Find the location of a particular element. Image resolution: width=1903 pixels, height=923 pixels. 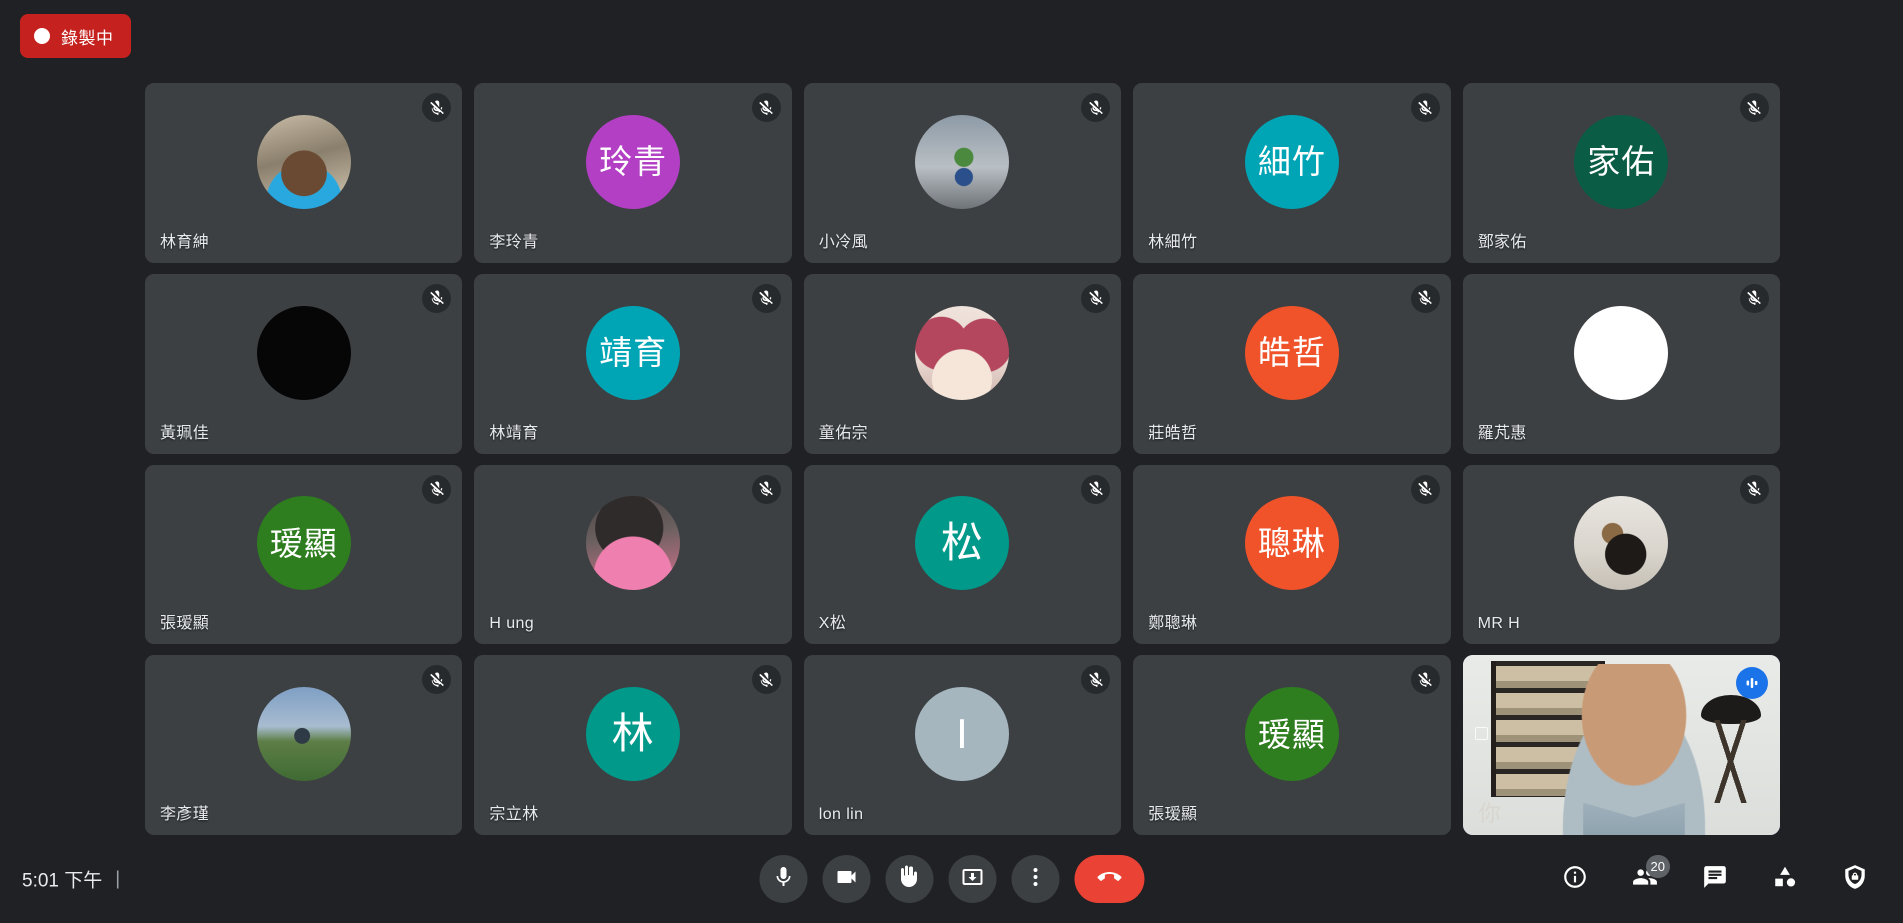

participant-tile: 小冷風 is located at coordinates (962, 173).